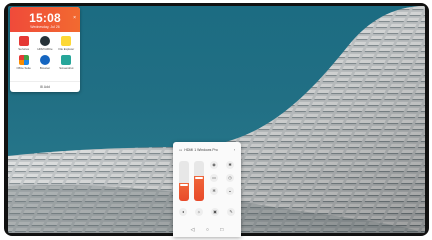  Describe the element at coordinates (44, 41) in the screenshot. I see `gear-icon` at that location.